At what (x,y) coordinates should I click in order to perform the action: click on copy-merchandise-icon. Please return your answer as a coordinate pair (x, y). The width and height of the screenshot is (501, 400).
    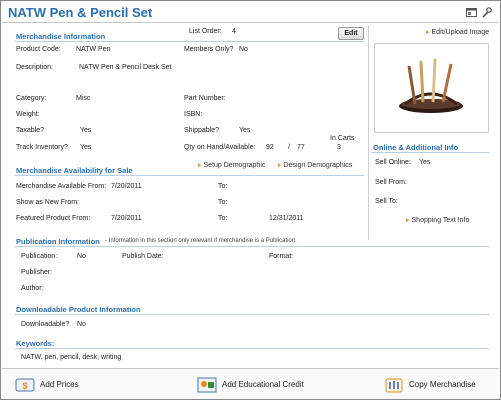
    Looking at the image, I should click on (394, 385).